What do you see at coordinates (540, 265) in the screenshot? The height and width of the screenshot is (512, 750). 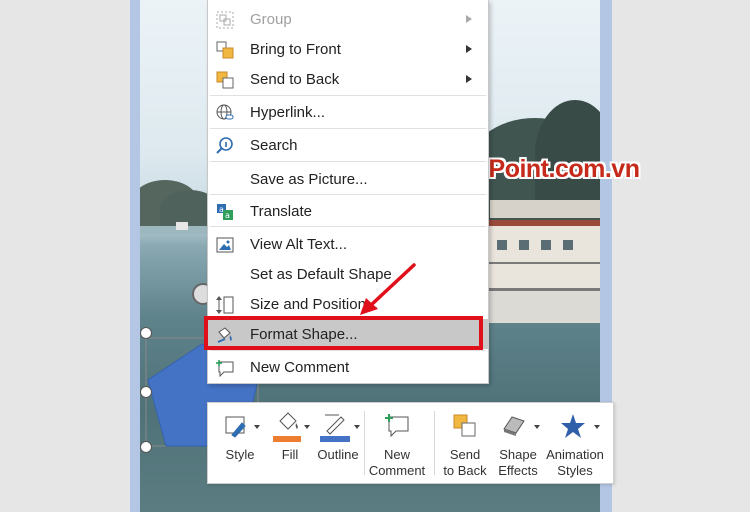 I see `boat-image` at bounding box center [540, 265].